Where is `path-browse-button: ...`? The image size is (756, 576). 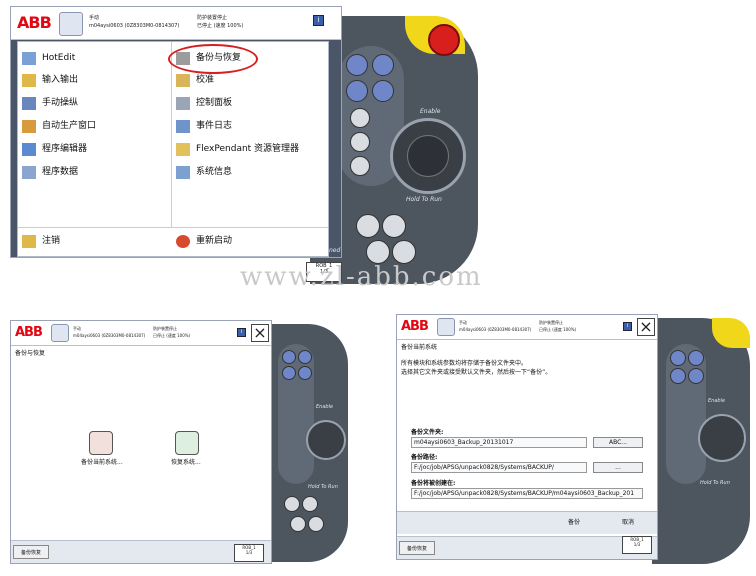
path-browse-button: ... is located at coordinates (618, 467).